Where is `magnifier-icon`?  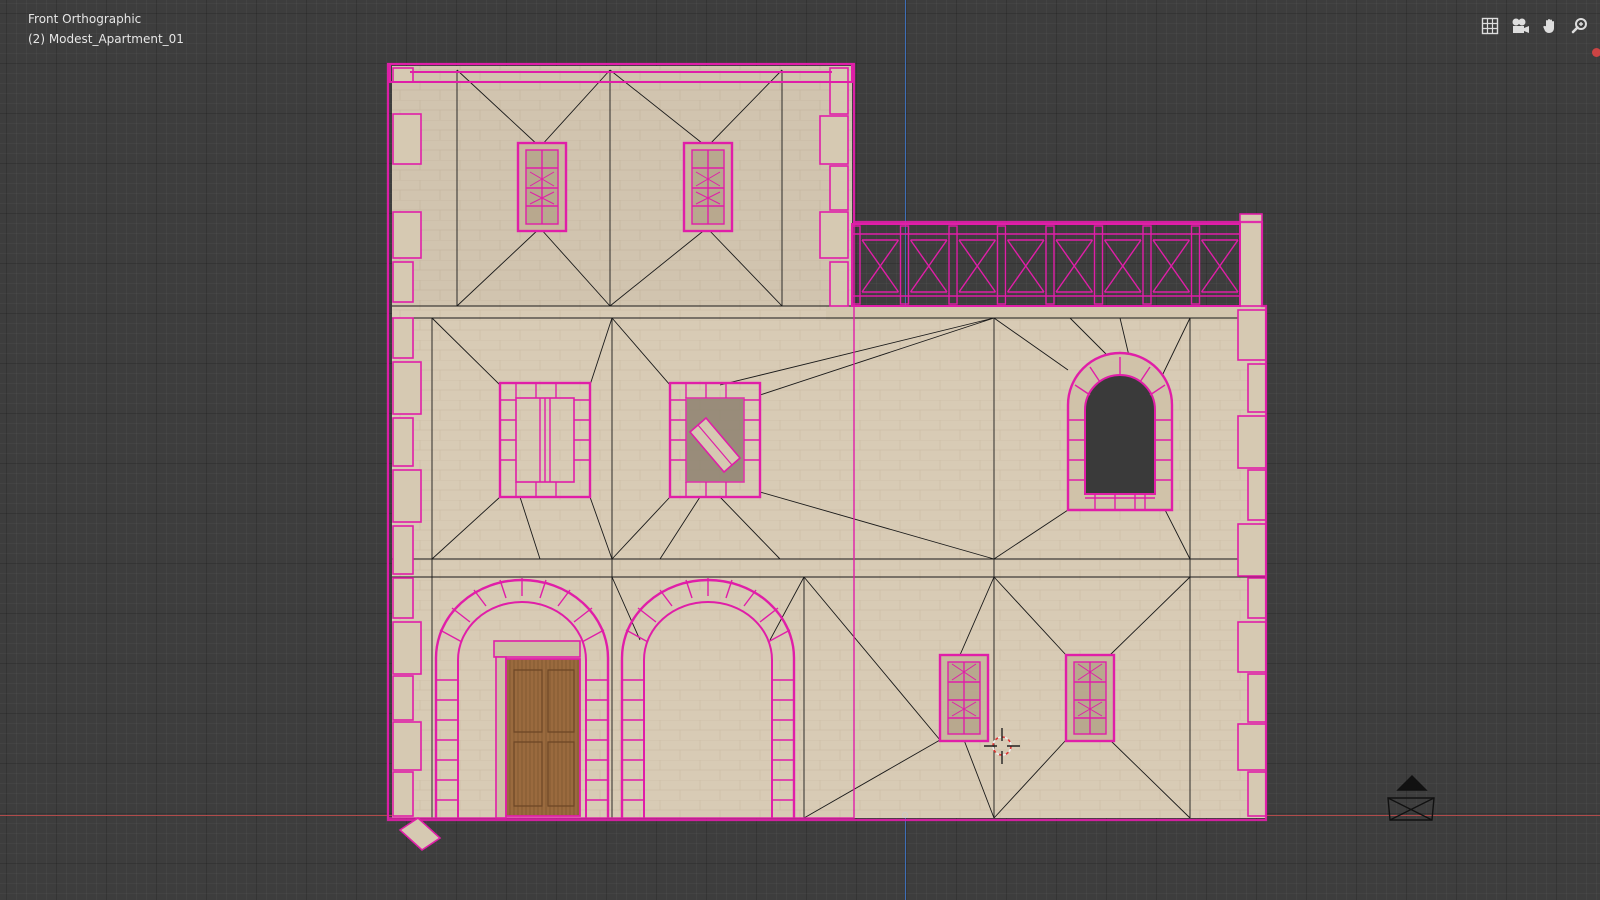 magnifier-icon is located at coordinates (1579, 26).